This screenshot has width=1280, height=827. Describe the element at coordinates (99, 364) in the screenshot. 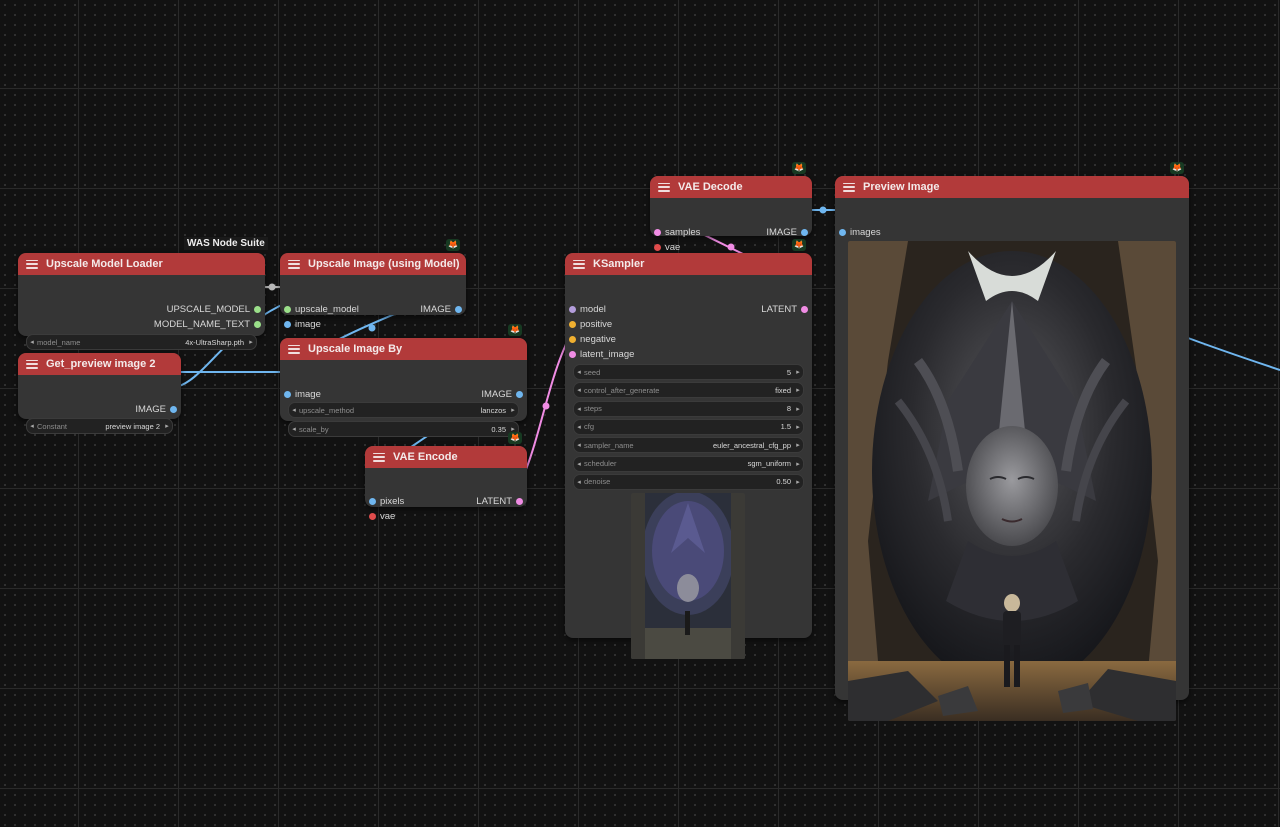

I see `node-header: Get_preview image 2` at that location.